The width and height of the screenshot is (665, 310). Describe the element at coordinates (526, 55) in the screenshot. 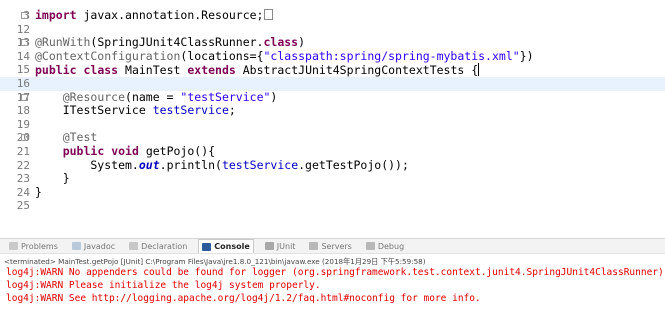

I see `code-token: })` at that location.